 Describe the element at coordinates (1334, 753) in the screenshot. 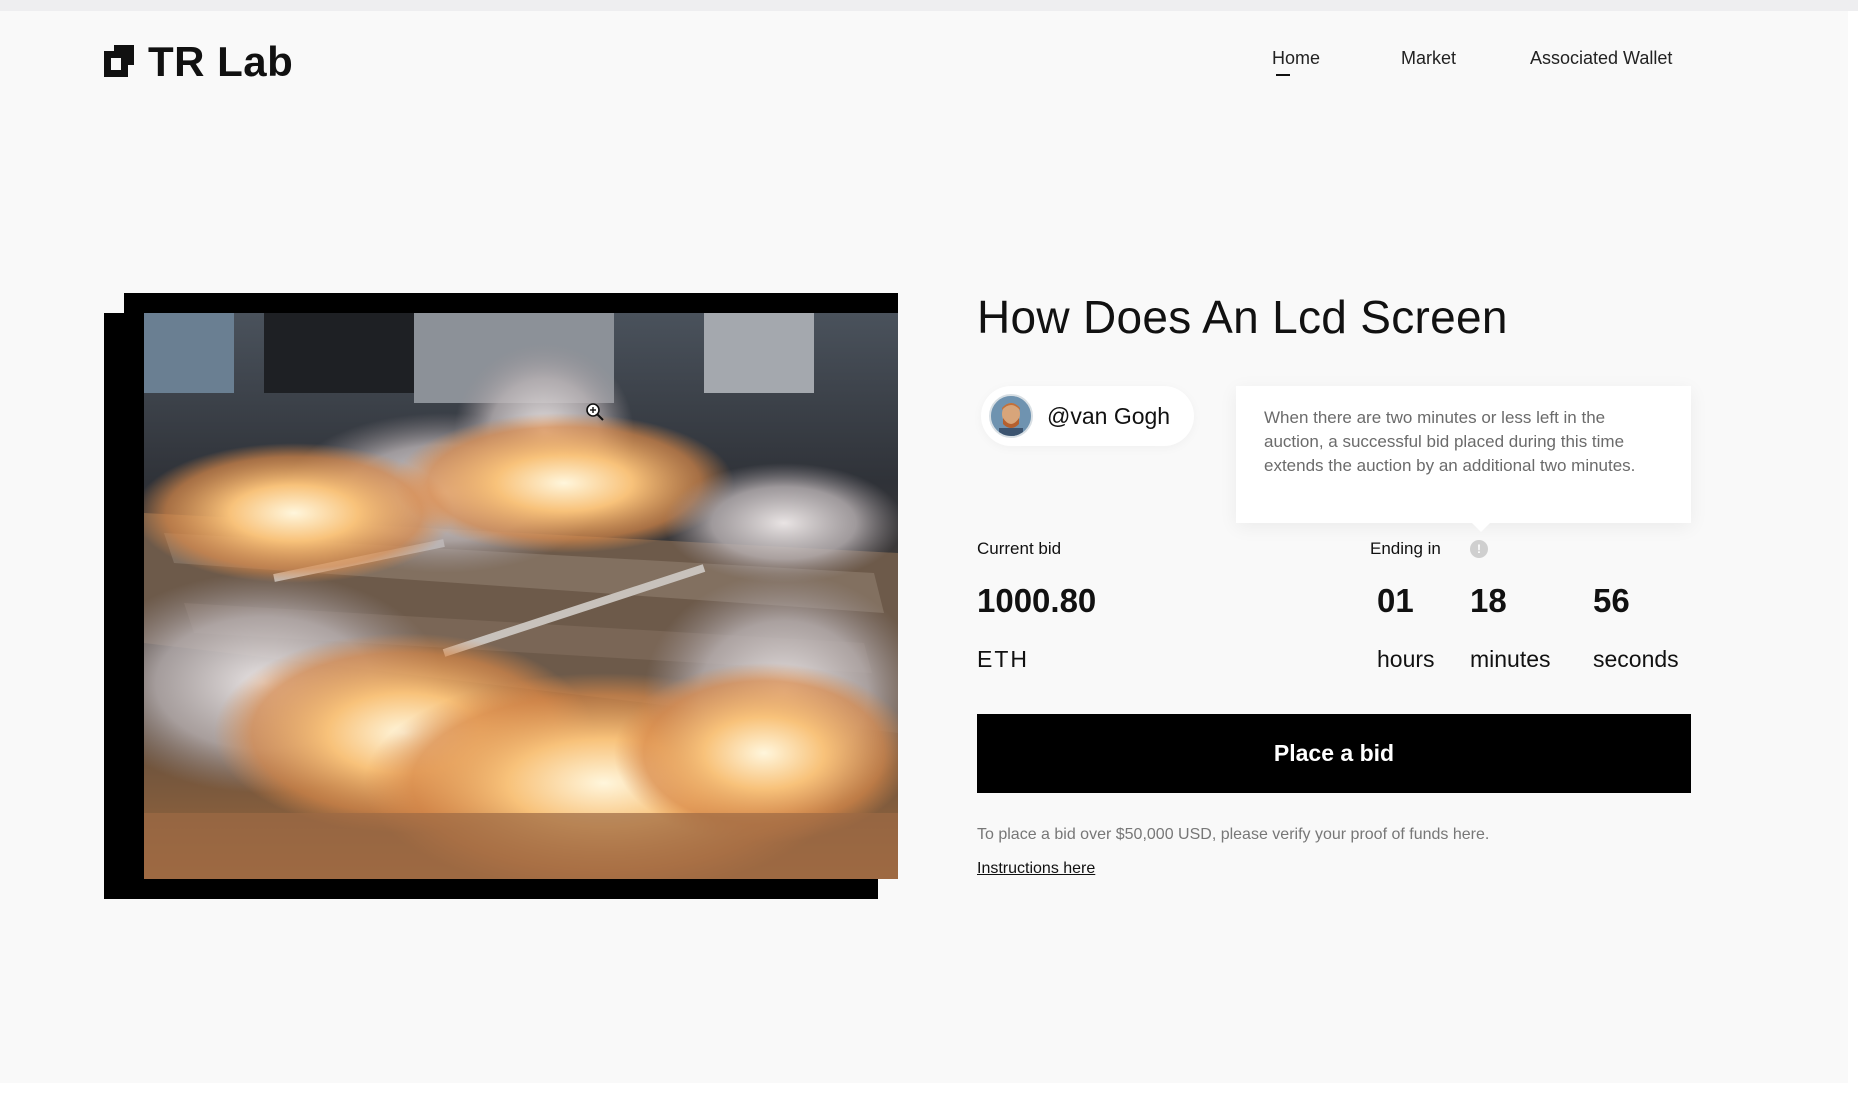

I see `place-bid-button: Place a bid` at that location.